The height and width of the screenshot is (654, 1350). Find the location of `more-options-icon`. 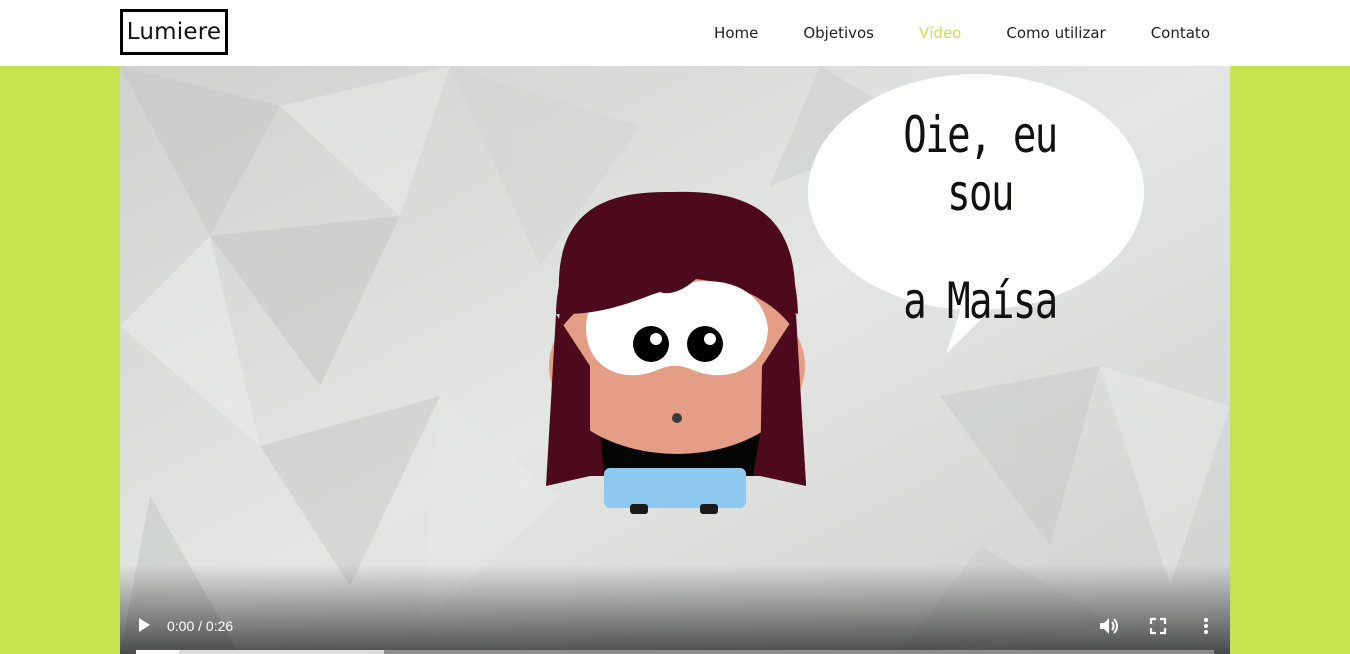

more-options-icon is located at coordinates (1206, 626).